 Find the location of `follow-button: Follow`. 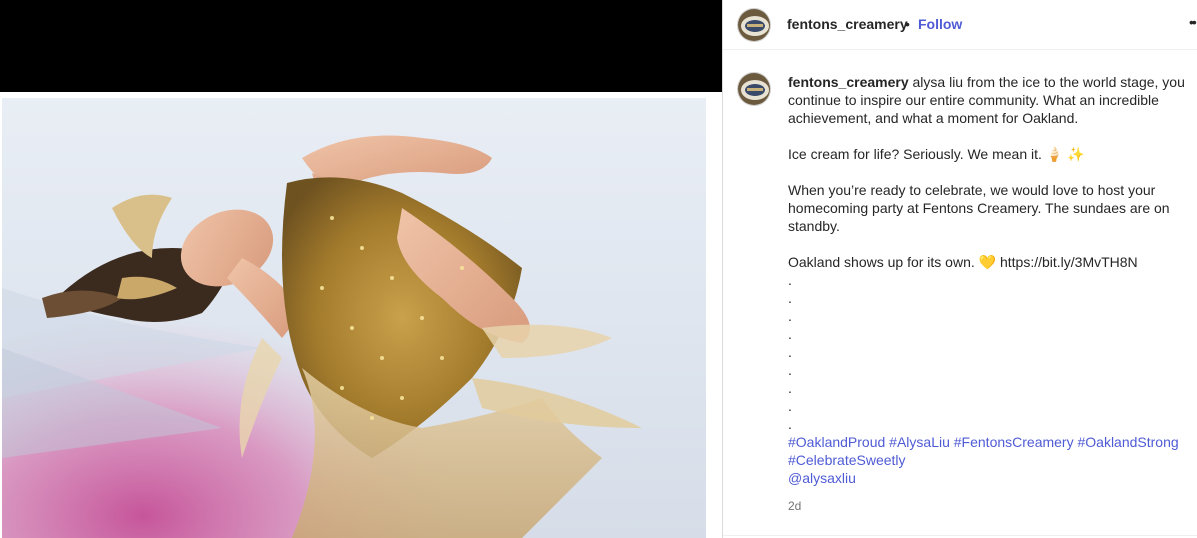

follow-button: Follow is located at coordinates (940, 24).